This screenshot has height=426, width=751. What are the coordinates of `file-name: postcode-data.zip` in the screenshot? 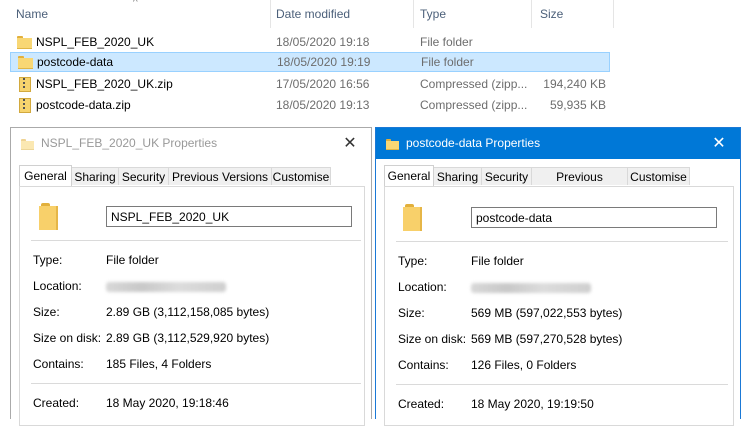 It's located at (83, 105).